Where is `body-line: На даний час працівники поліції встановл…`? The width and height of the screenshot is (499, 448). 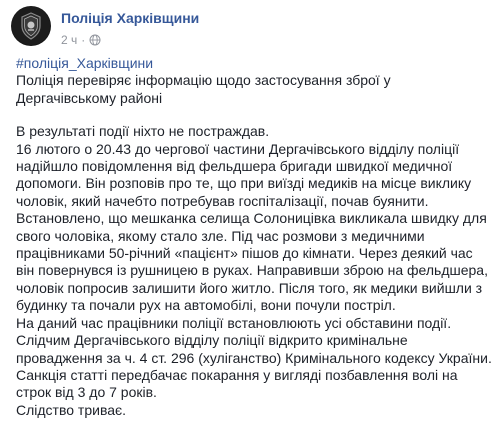 body-line: На даний час працівники поліції встановл… is located at coordinates (234, 322).